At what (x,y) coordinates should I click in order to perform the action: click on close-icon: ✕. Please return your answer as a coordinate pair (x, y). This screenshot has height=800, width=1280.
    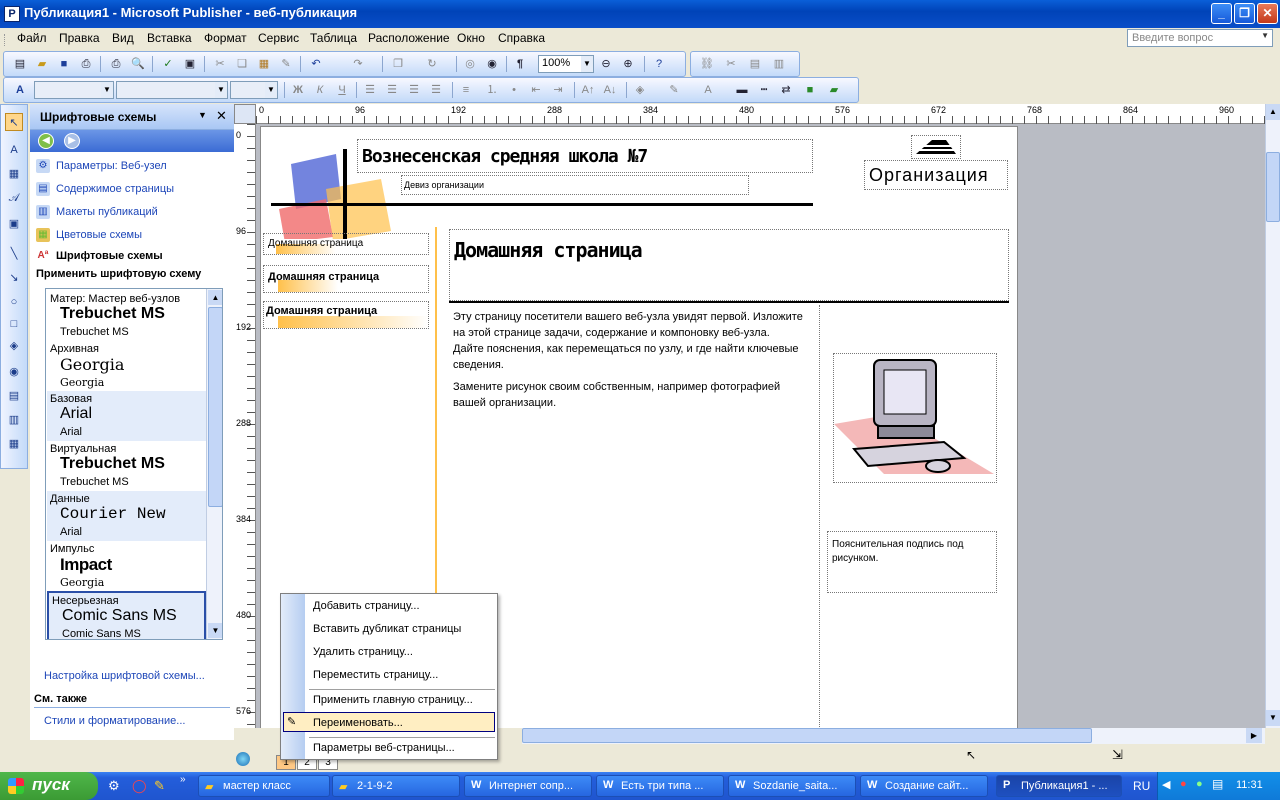
    Looking at the image, I should click on (221, 116).